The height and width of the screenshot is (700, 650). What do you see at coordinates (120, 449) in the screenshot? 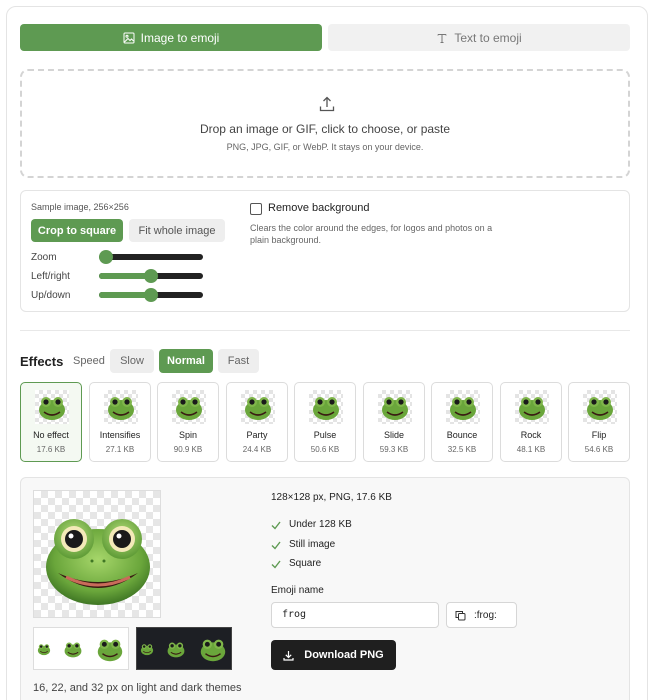
I see `effect-size: 27.1 KB` at bounding box center [120, 449].